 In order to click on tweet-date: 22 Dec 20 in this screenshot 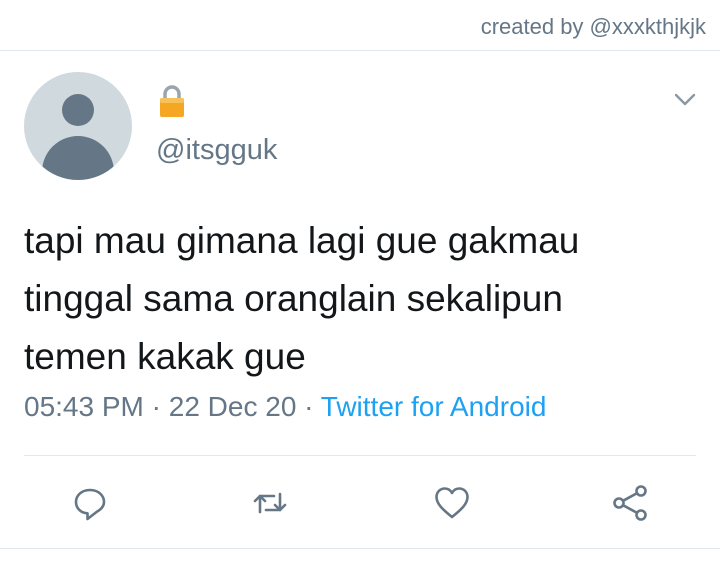, I will do `click(232, 406)`.